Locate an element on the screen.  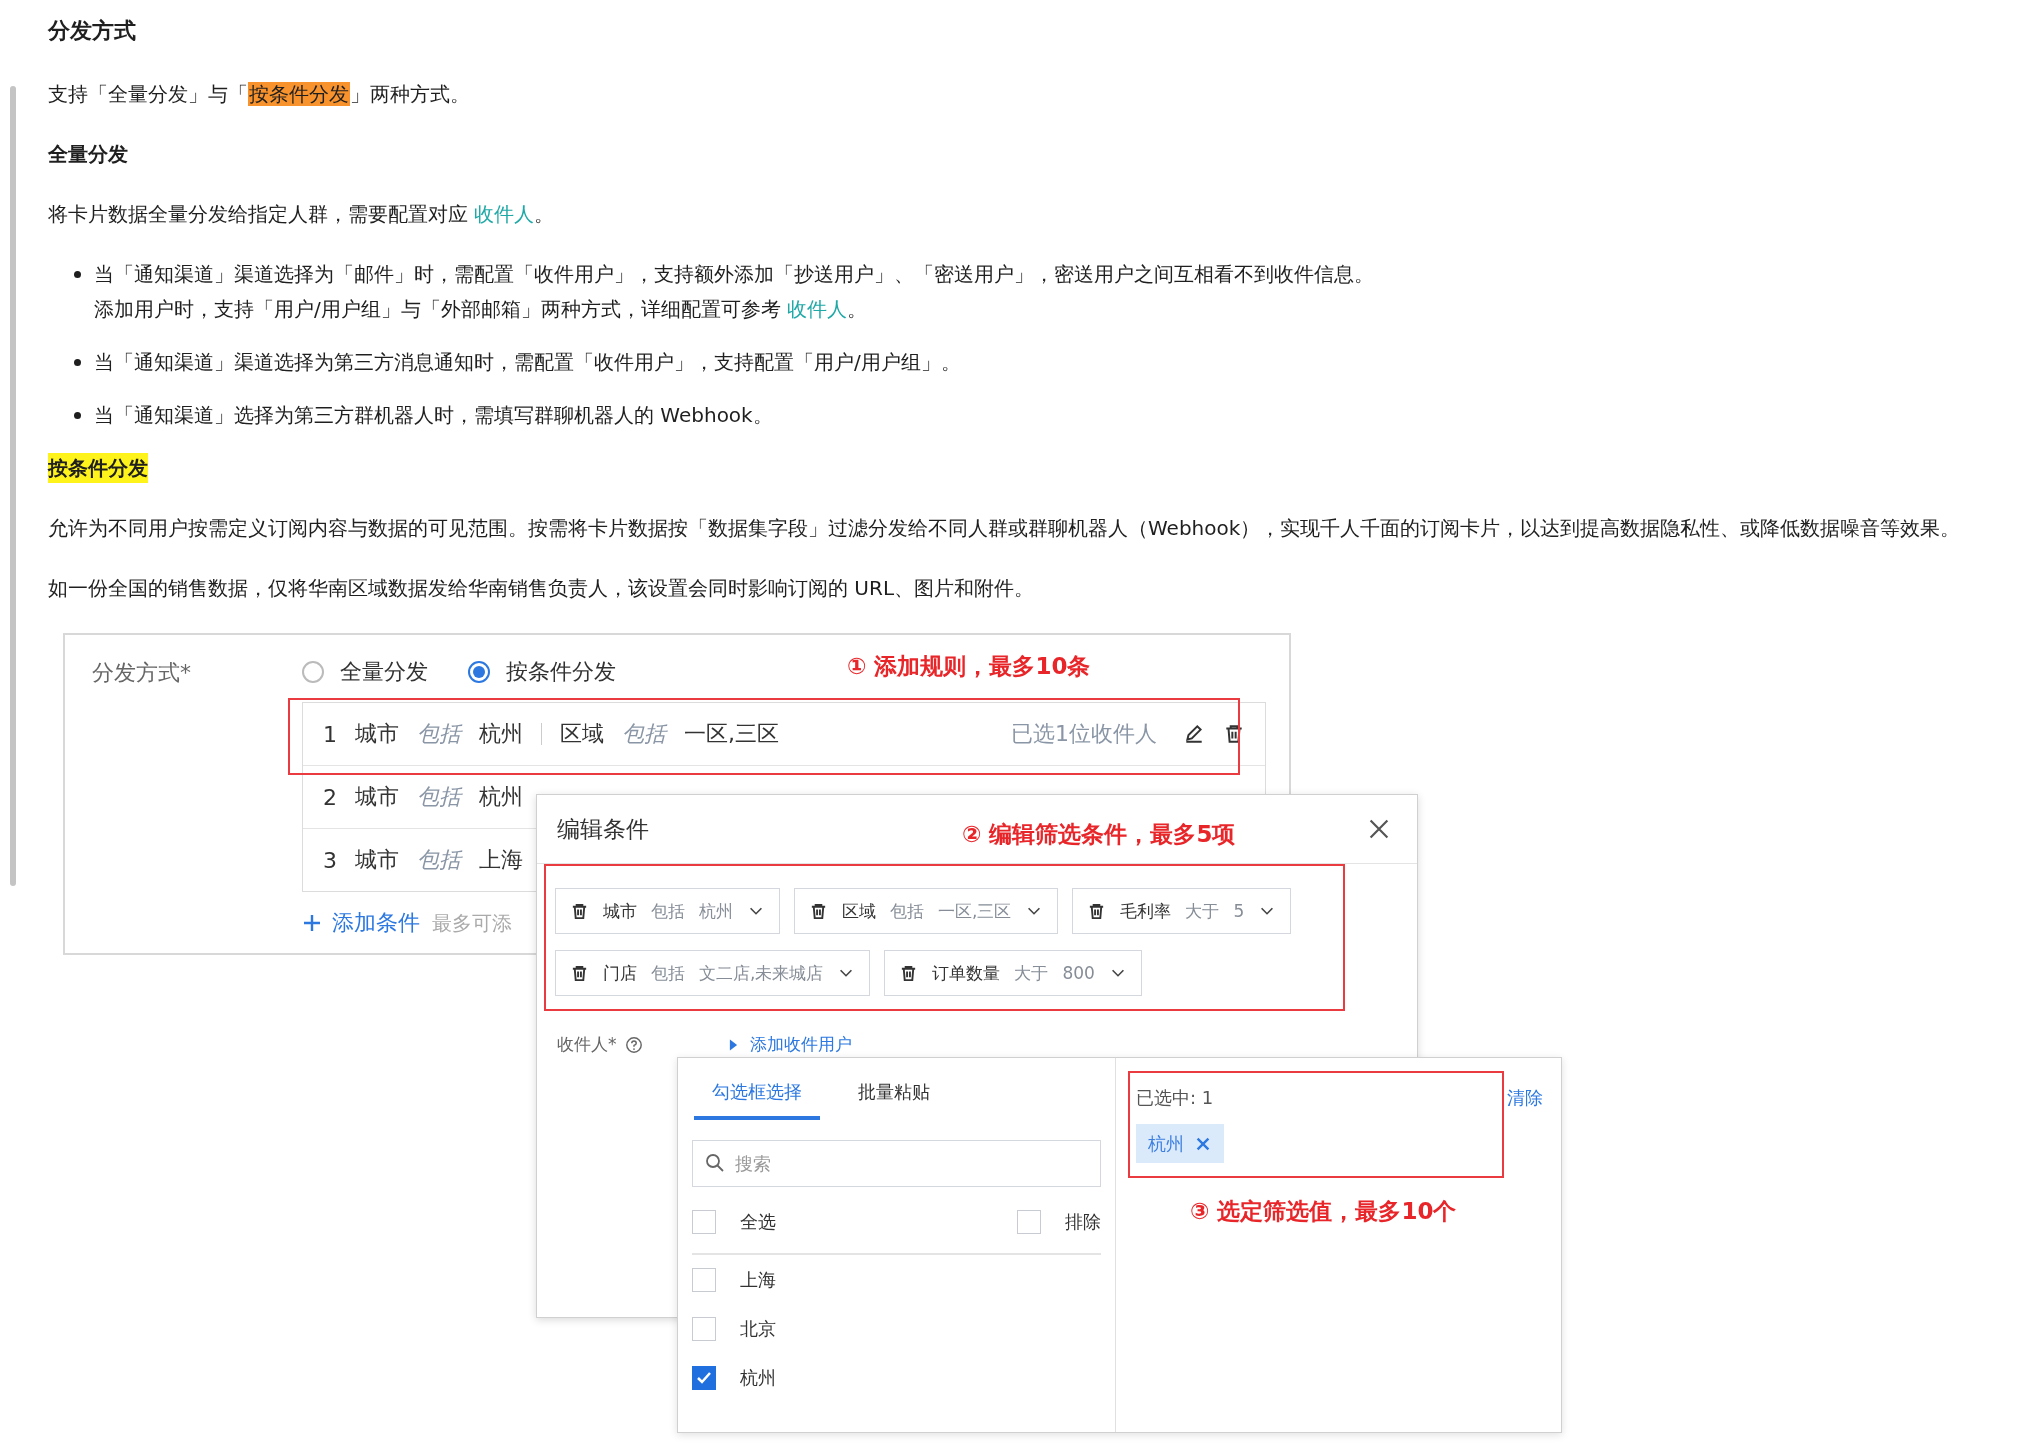
list-item-text: 当「通知渠道」选择为第三方群机器人时，需填写群聊机器人的 Webhook。 is located at coordinates (433, 415).